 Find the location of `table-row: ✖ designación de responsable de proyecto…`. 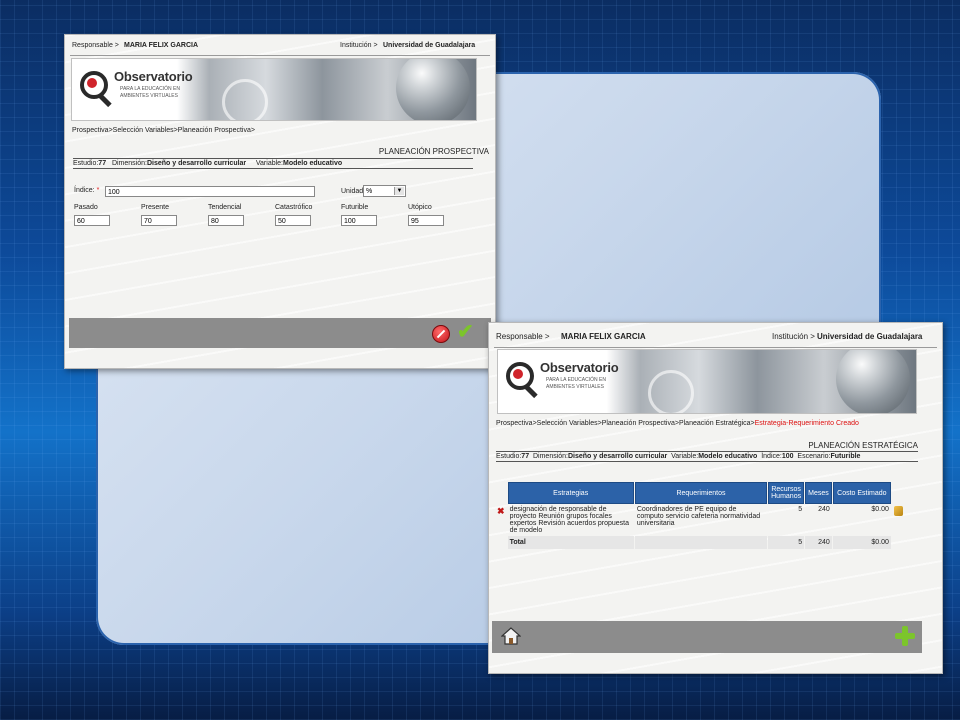

table-row: ✖ designación de responsable de proyecto… is located at coordinates (700, 520).